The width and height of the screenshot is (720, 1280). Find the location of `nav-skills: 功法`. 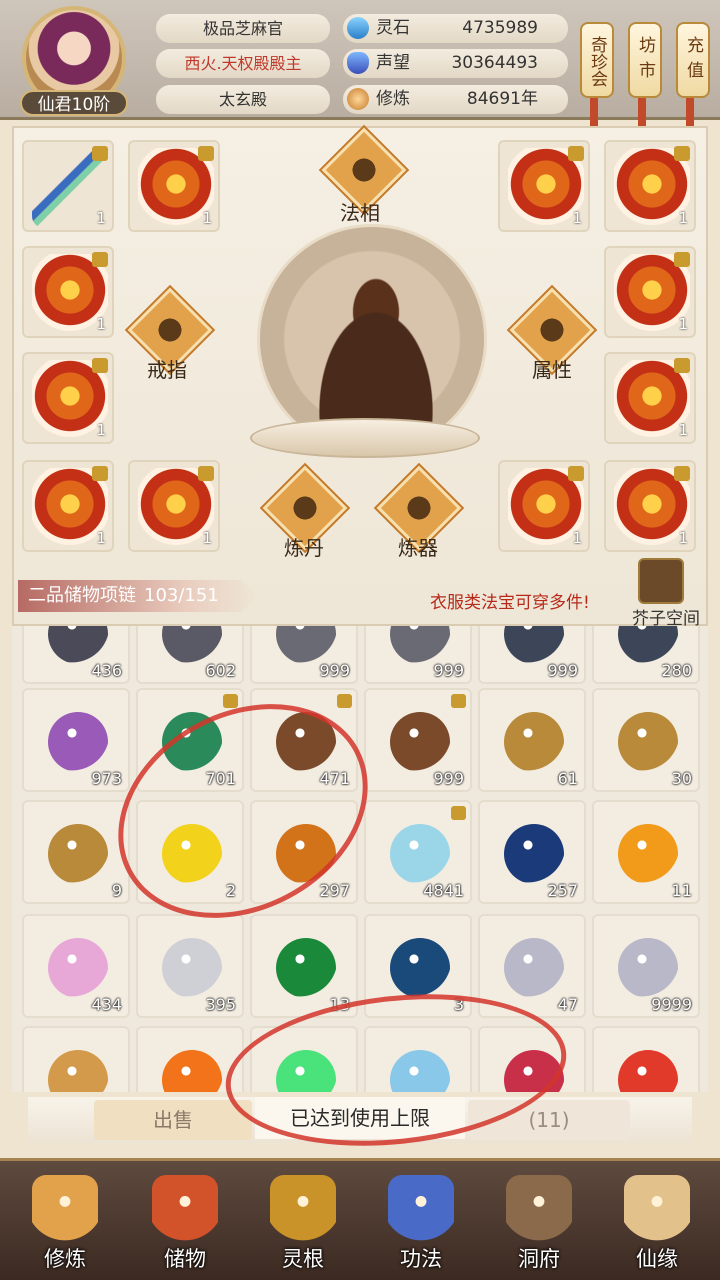

nav-skills: 功法 is located at coordinates (421, 1220).